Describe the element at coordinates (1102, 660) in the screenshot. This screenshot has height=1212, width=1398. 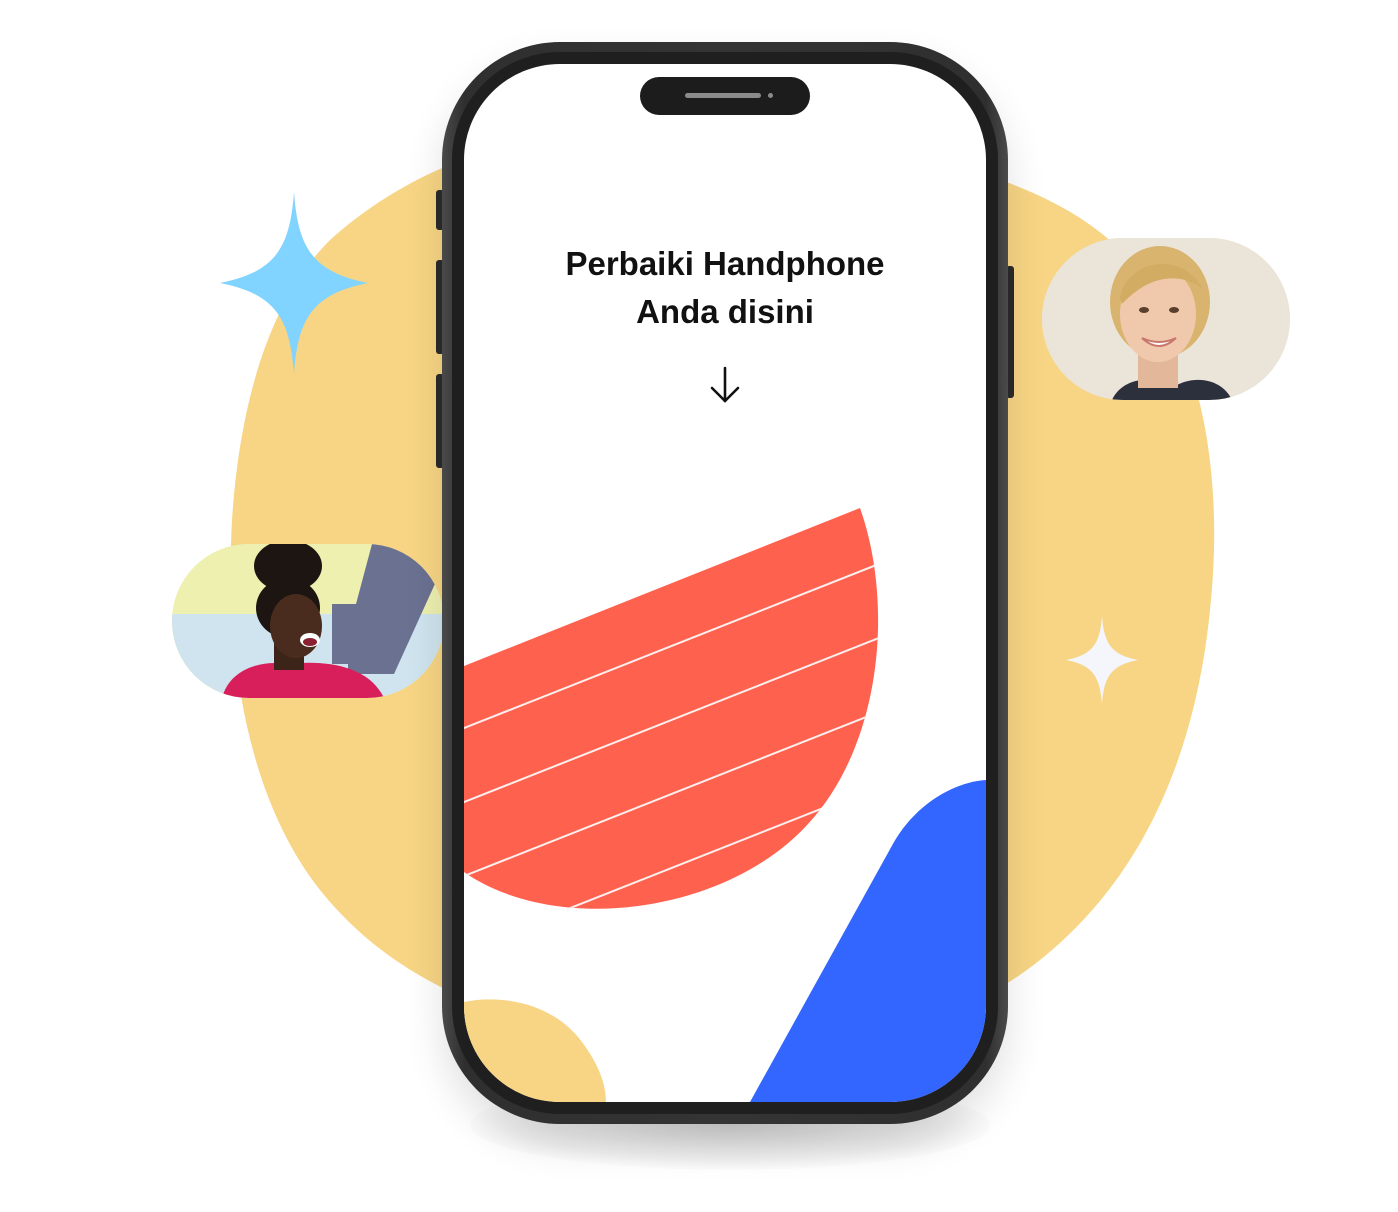
I see `sparkle-small-icon` at that location.